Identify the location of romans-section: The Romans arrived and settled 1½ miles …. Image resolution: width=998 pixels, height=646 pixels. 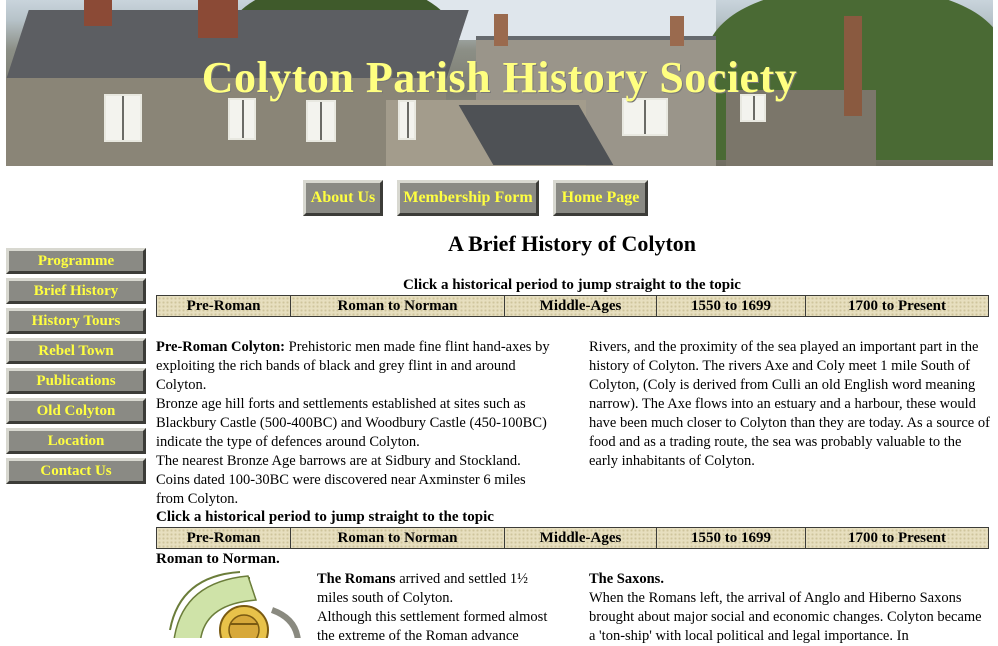
(437, 608).